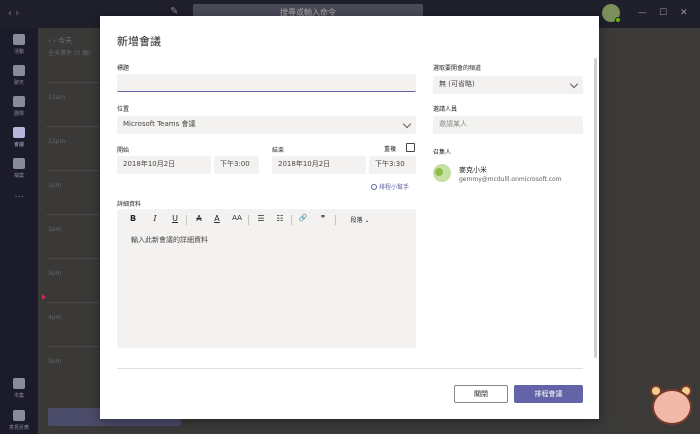 This screenshot has height=434, width=700. I want to click on link-icon: 🔗, so click(303, 218).